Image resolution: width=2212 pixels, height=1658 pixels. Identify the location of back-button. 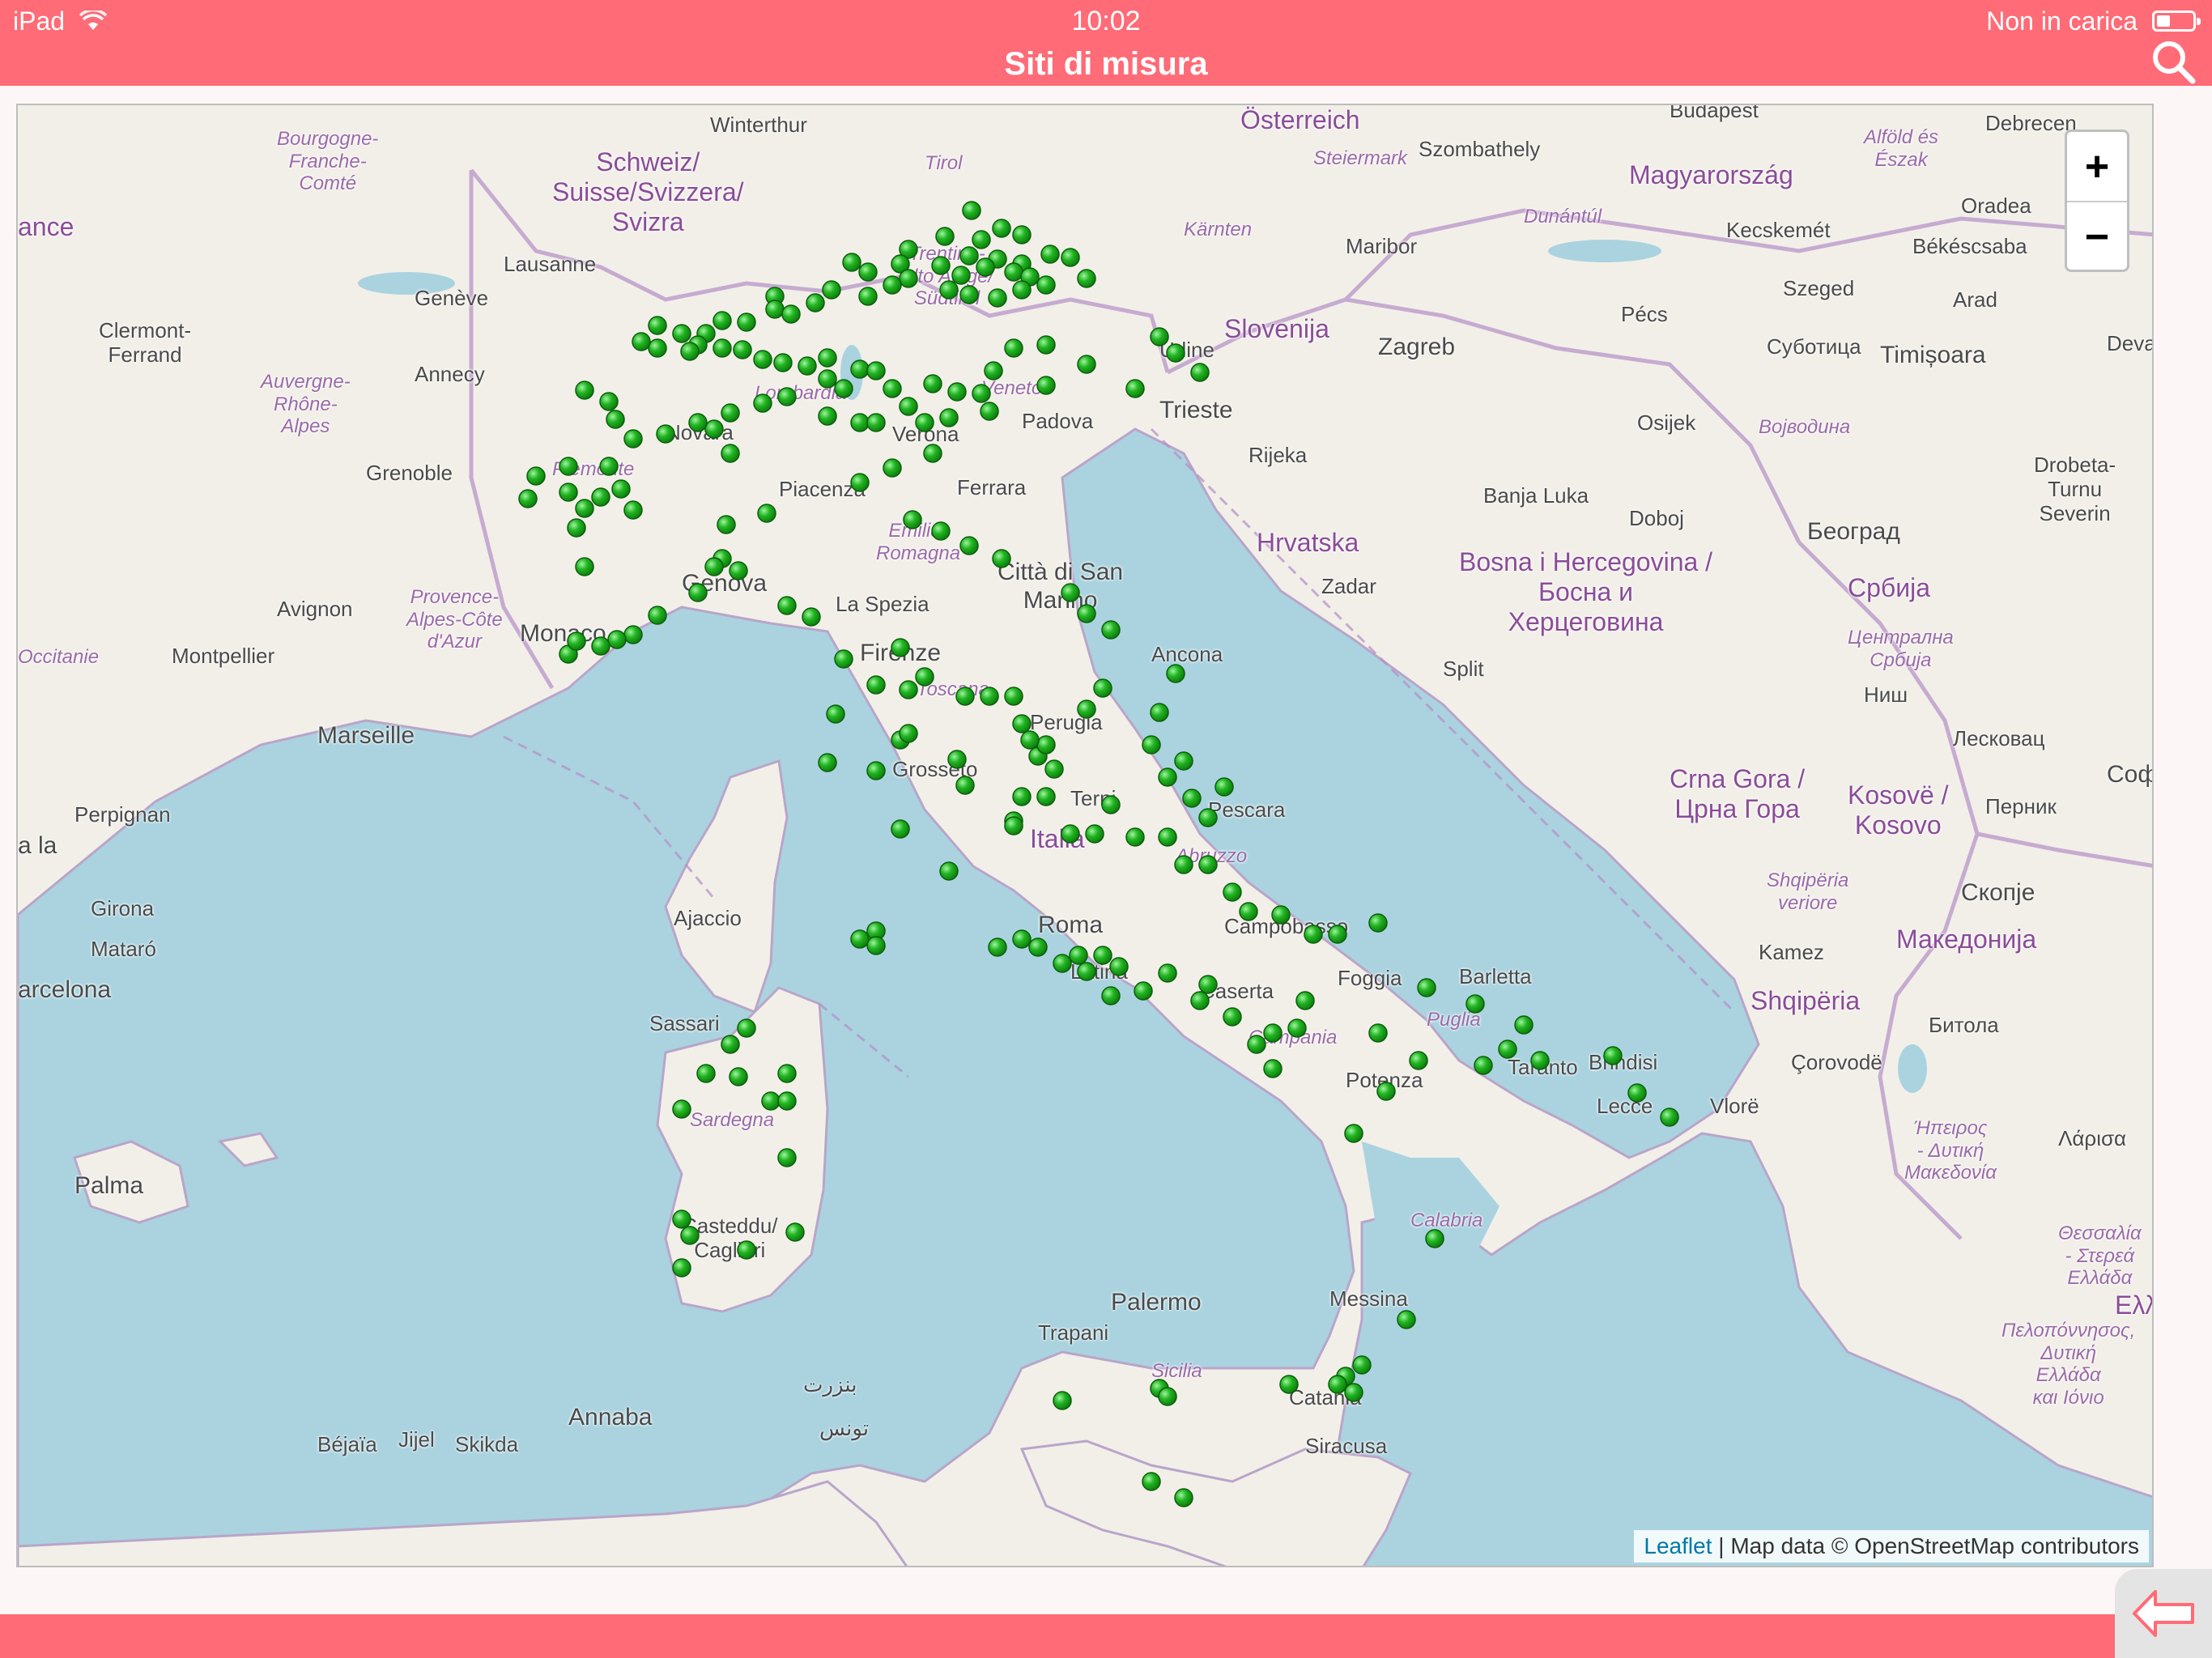
(2164, 1613).